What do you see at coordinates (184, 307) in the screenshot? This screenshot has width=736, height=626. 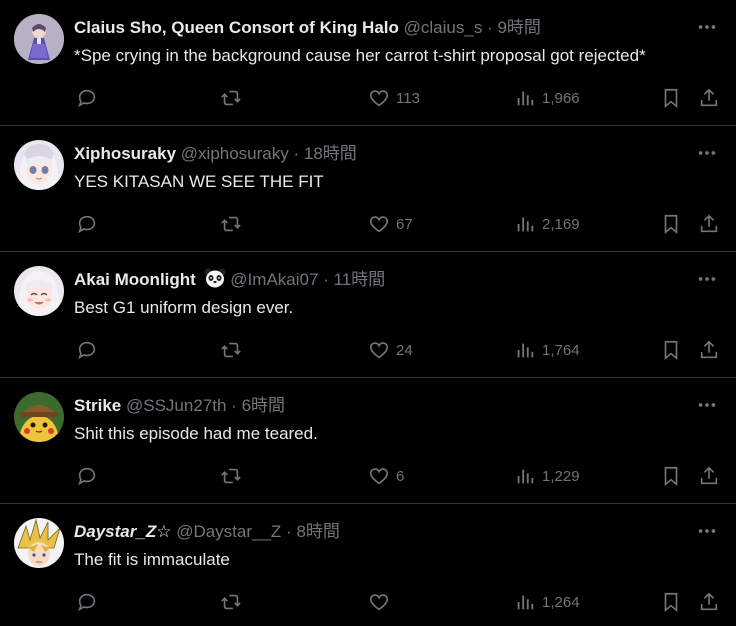 I see `tweet-text: Best G1 uniform design ever.` at bounding box center [184, 307].